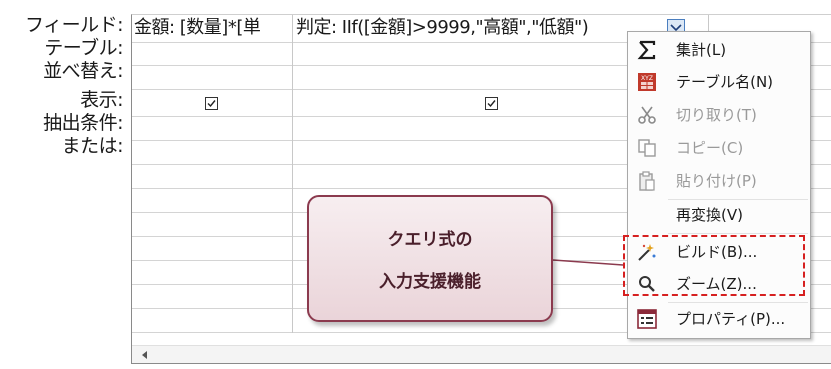 Image resolution: width=831 pixels, height=369 pixels. Describe the element at coordinates (430, 258) in the screenshot. I see `callout-box: クエリ式の 入力支援機能` at that location.